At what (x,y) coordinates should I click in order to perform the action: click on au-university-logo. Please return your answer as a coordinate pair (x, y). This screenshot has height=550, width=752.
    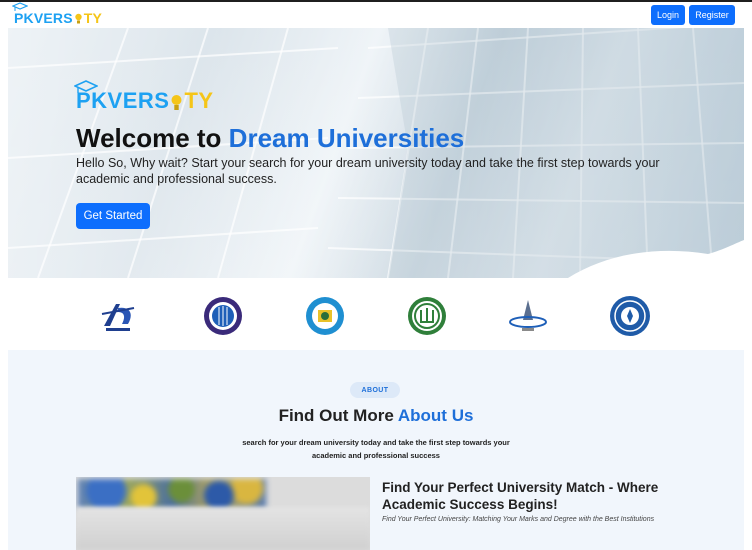
    Looking at the image, I should click on (118, 316).